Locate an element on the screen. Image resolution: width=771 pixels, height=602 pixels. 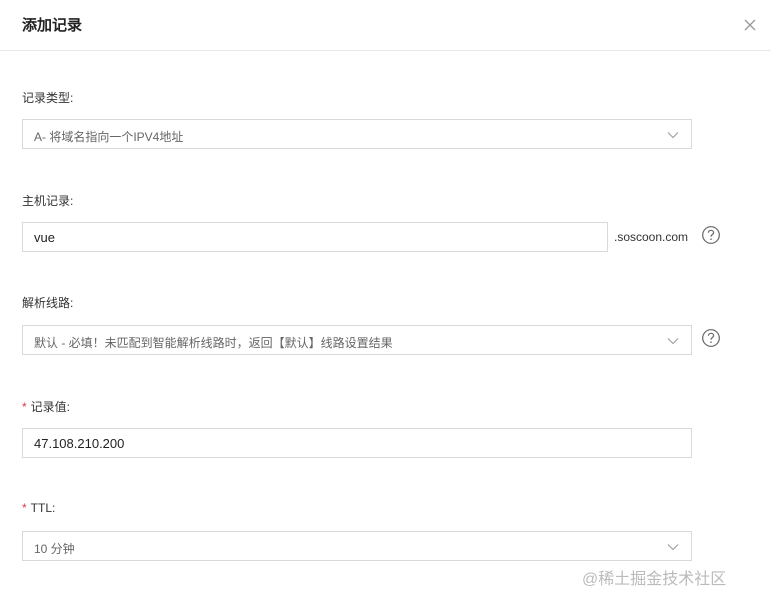
host-record-input: vue is located at coordinates (315, 237).